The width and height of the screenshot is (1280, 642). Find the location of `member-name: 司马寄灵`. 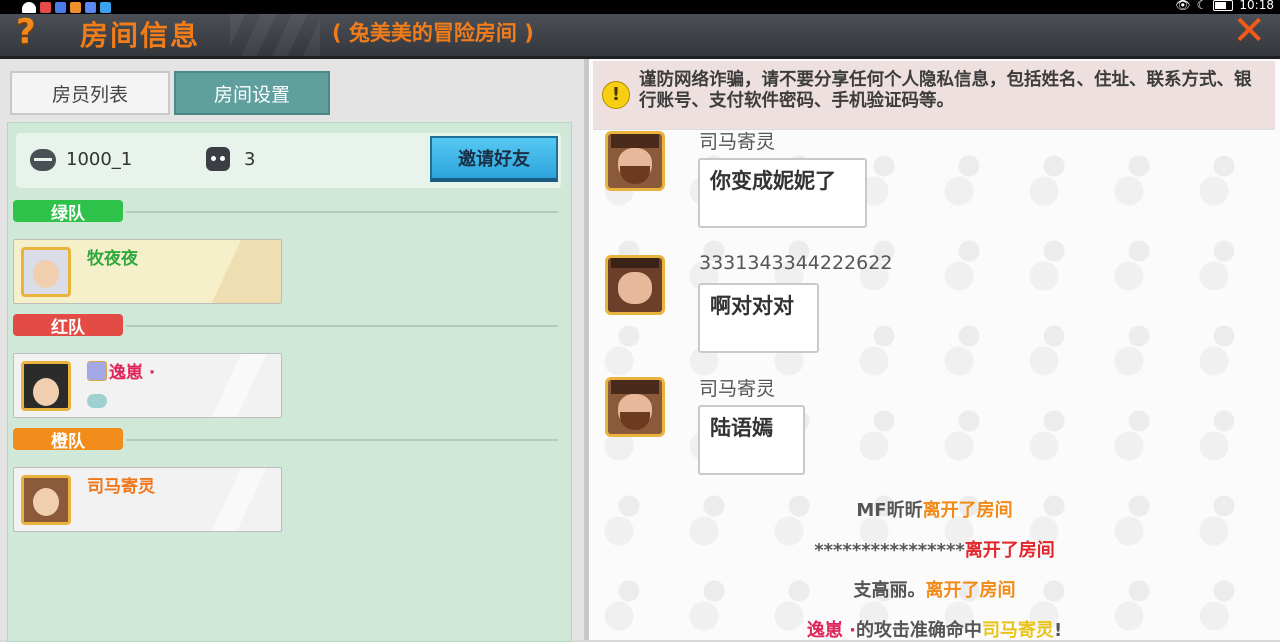

member-name: 司马寄灵 is located at coordinates (121, 487).